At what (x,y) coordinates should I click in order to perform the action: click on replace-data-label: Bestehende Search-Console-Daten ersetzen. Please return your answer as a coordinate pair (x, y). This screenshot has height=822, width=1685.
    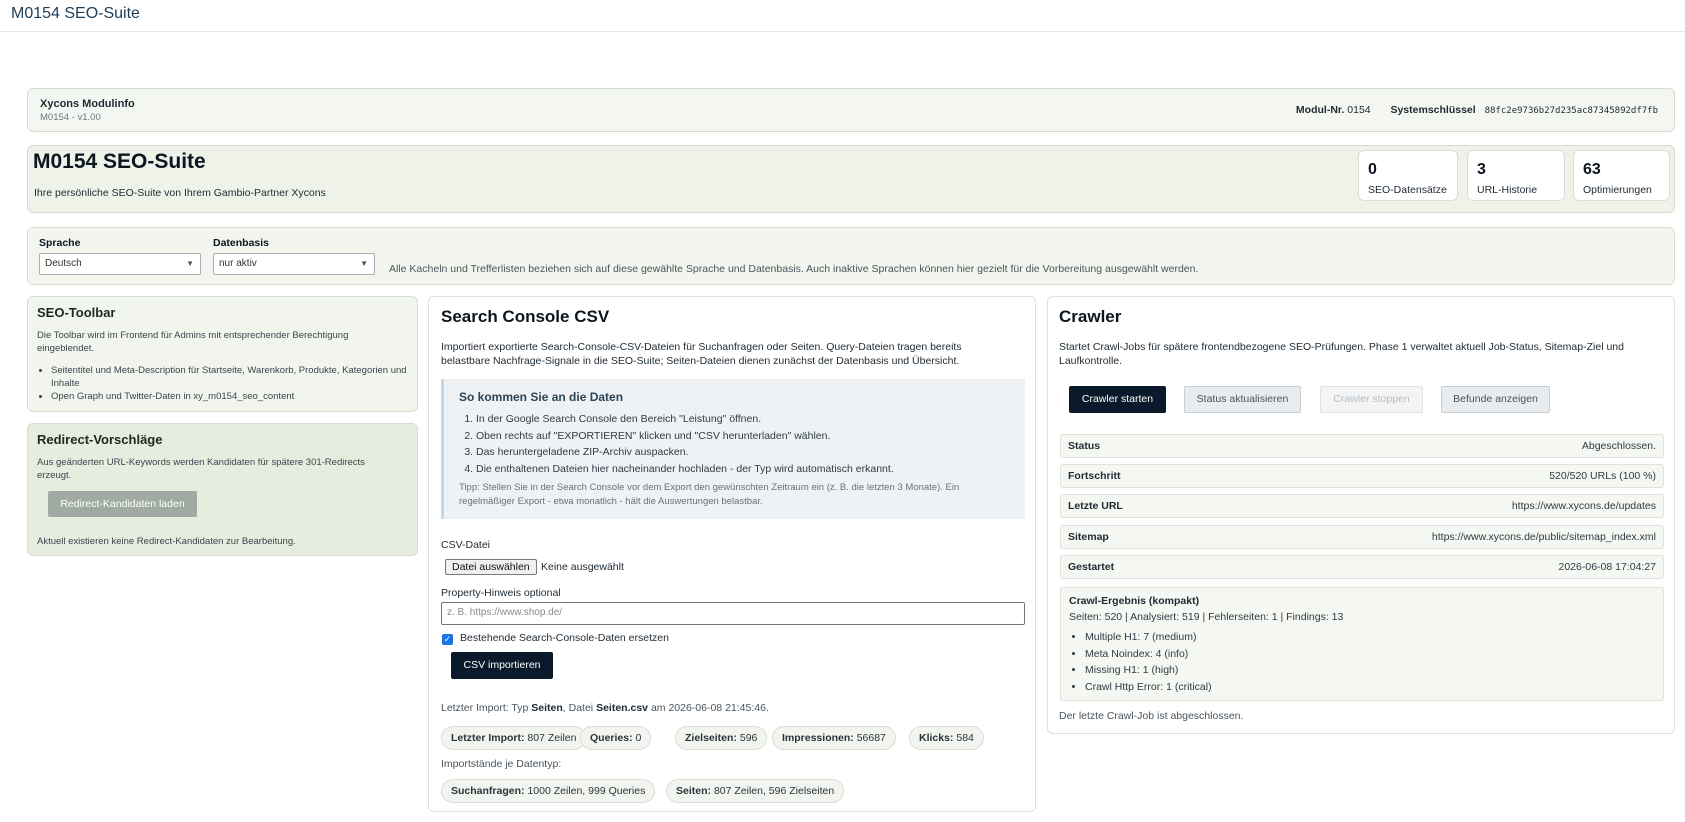
    Looking at the image, I should click on (564, 638).